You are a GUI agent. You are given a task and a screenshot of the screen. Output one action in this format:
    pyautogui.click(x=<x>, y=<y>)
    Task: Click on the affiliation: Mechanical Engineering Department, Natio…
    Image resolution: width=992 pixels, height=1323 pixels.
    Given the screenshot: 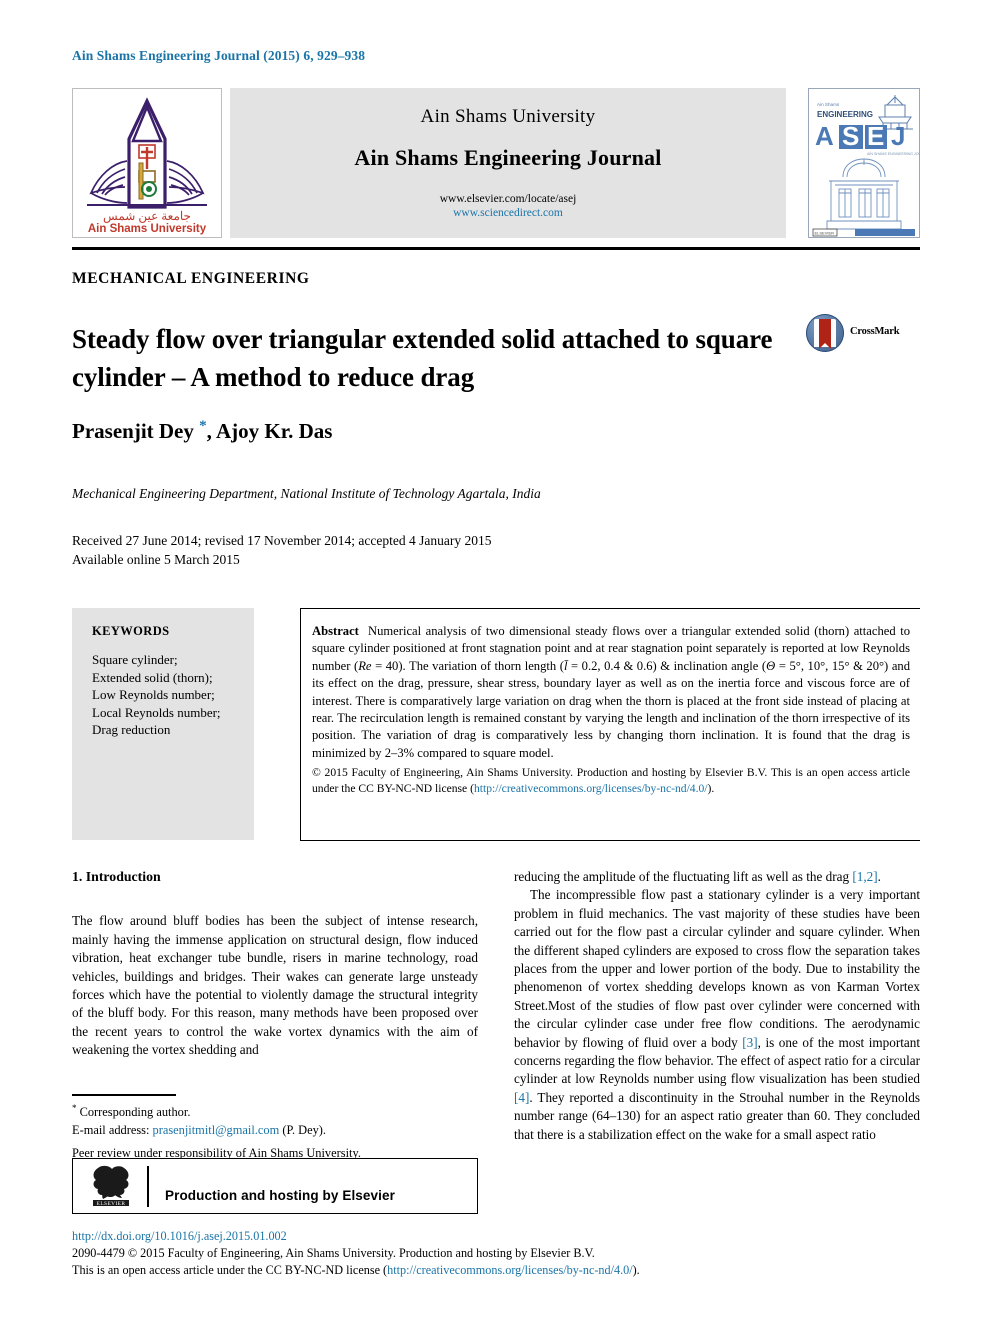 What is the action you would take?
    pyautogui.click(x=306, y=493)
    